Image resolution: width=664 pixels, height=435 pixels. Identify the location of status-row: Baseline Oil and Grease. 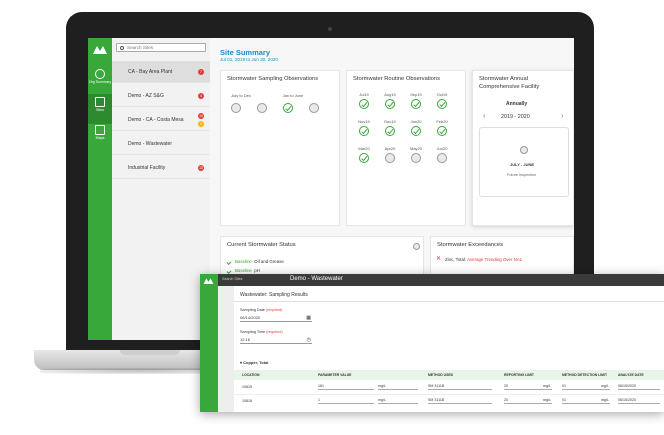
(259, 261).